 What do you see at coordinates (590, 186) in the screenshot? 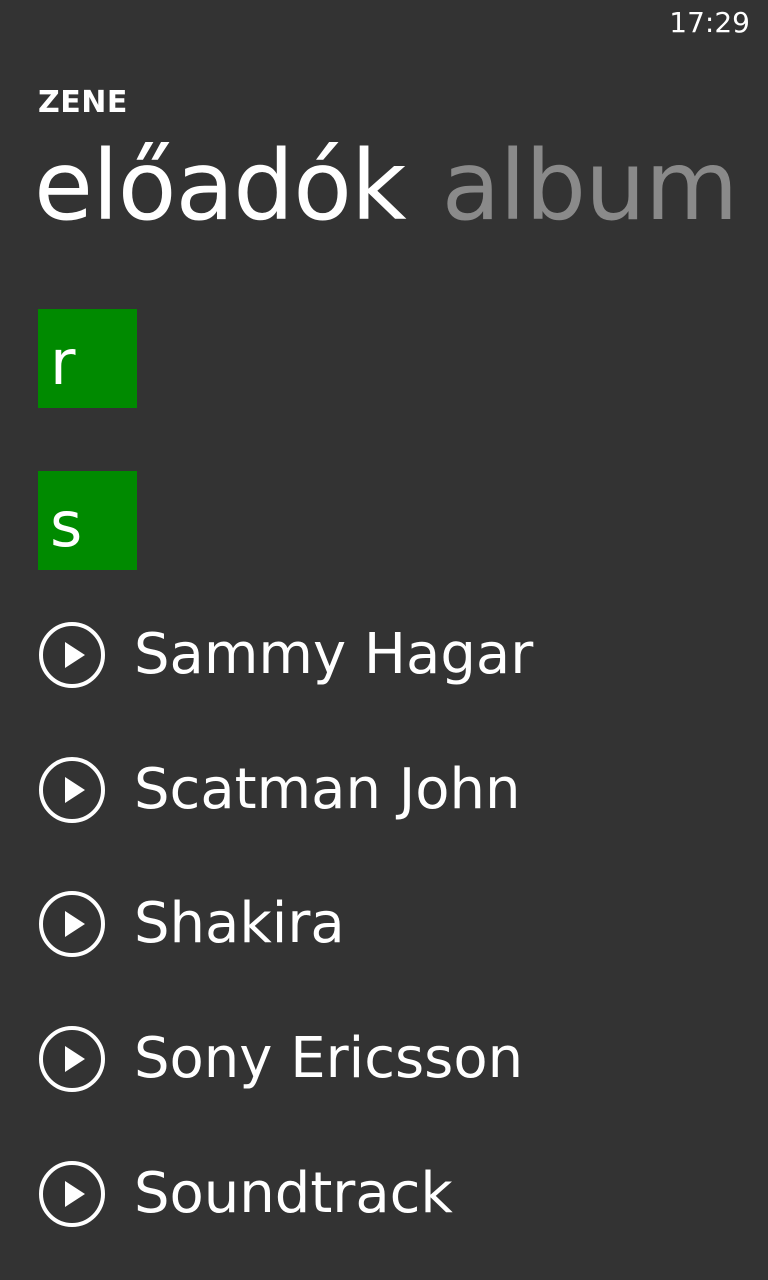
I see `pivot-tab-albums: album` at bounding box center [590, 186].